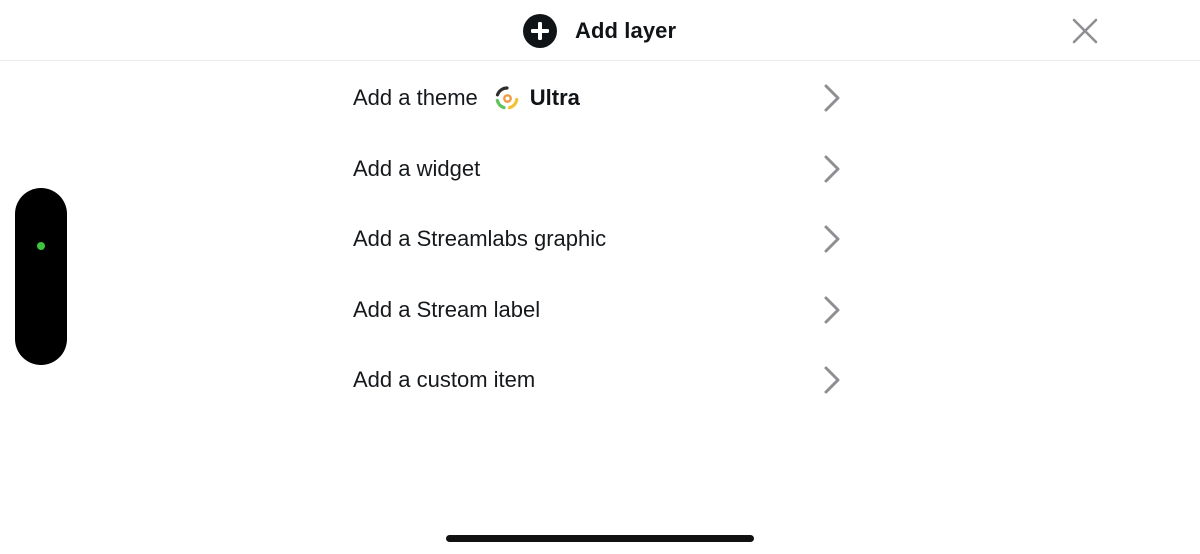  I want to click on home-indicator, so click(600, 538).